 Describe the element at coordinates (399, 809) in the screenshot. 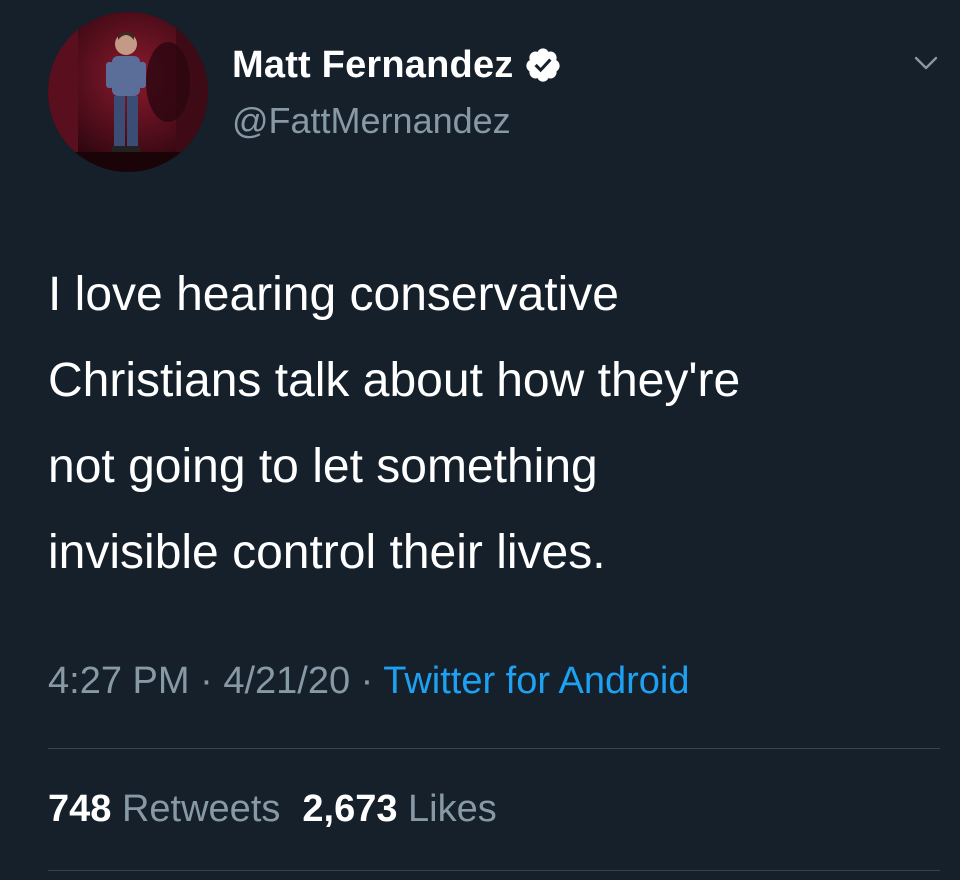

I see `likes-stat: 2,673 Likes` at that location.